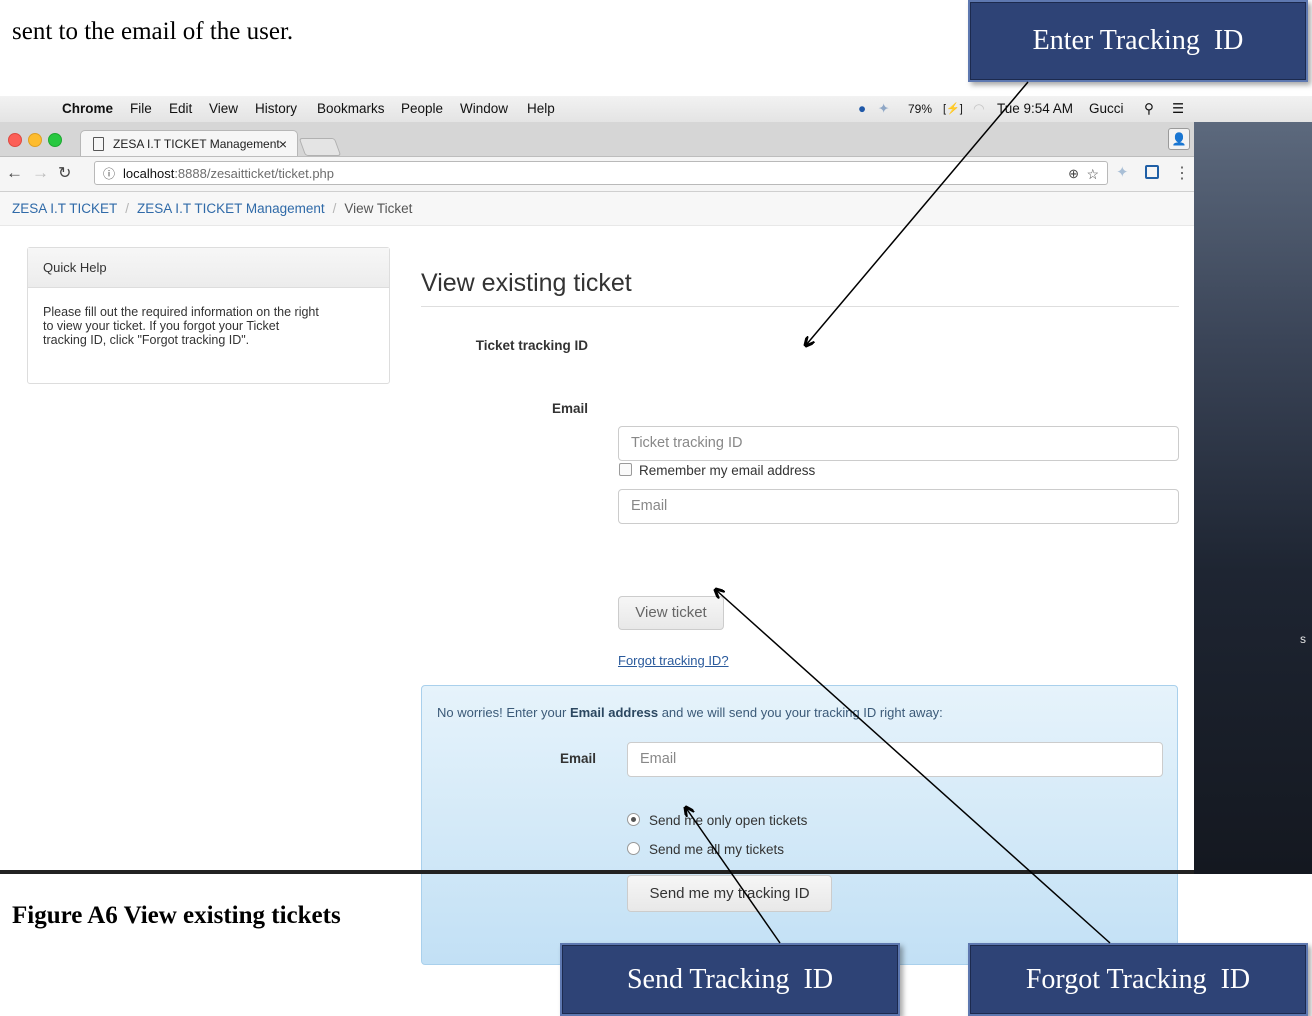  I want to click on forward-icon: →, so click(40, 173).